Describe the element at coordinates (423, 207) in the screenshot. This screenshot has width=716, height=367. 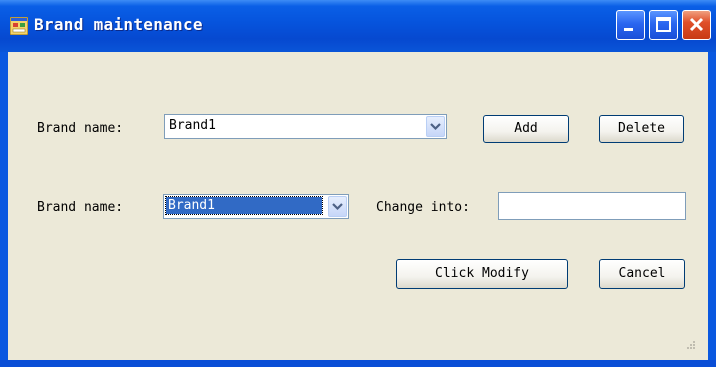
I see `change-into-label: Change into:` at that location.